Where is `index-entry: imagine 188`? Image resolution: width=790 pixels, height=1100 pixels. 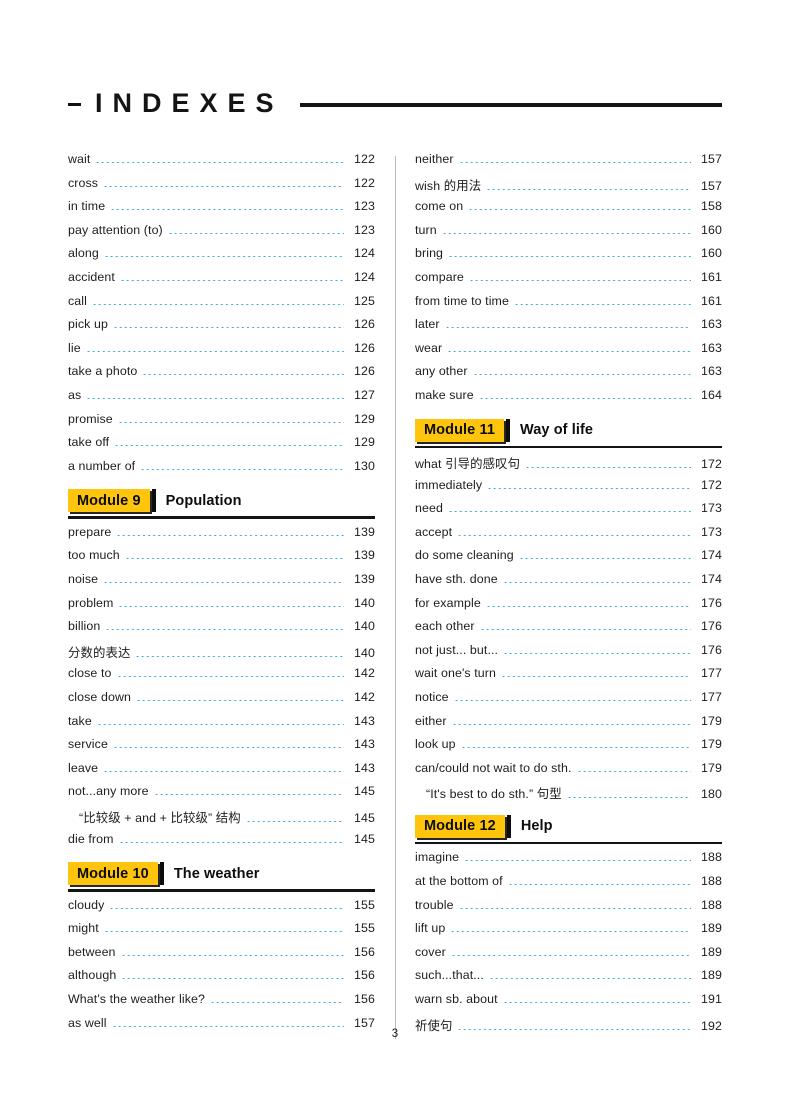
index-entry: imagine 188 is located at coordinates (568, 862).